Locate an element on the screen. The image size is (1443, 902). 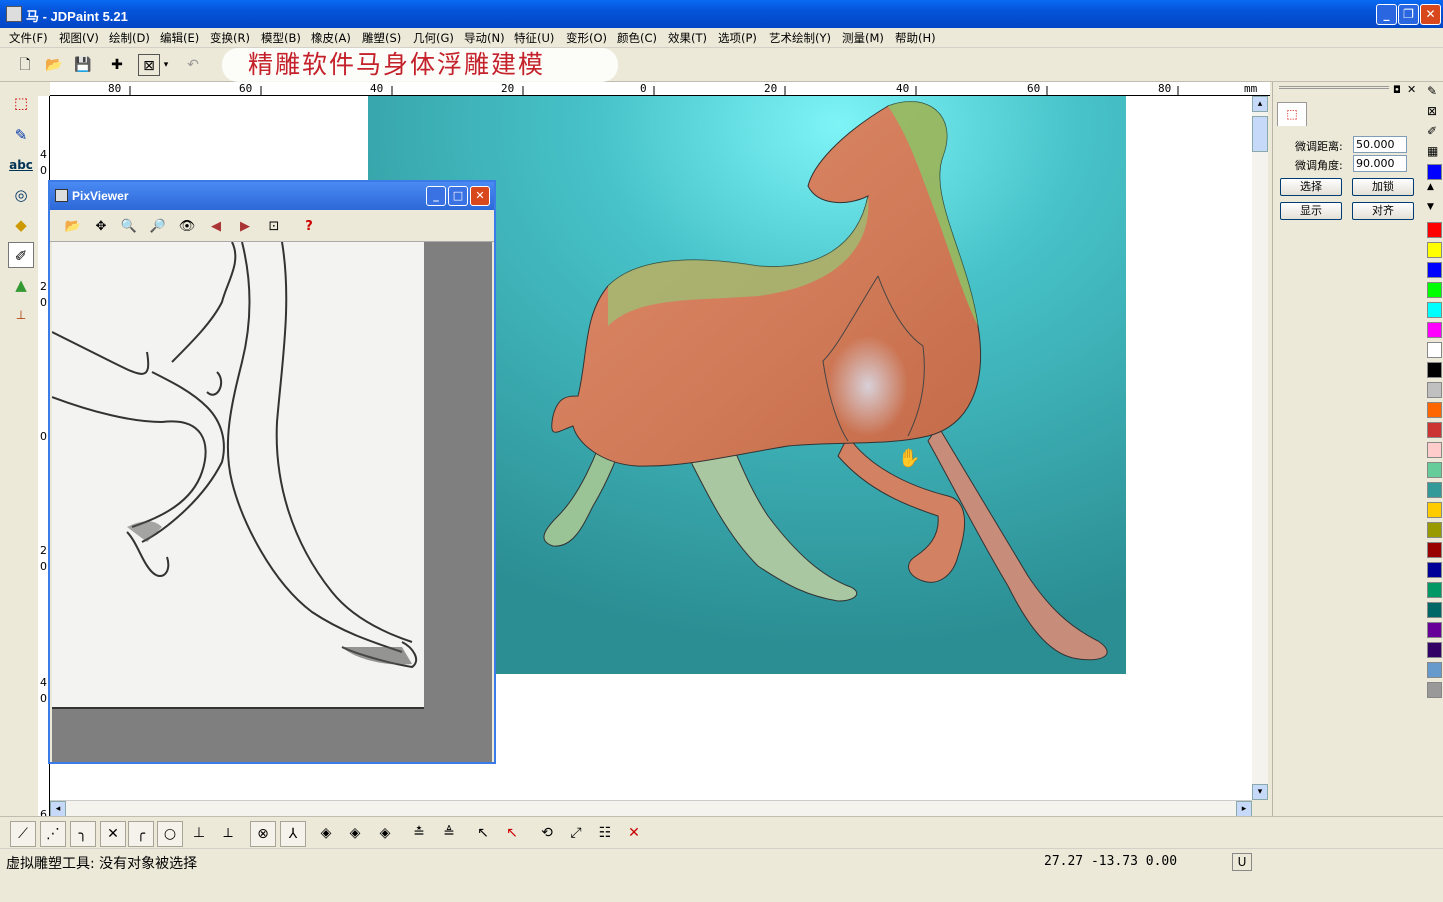
previous-icon: ◀ is located at coordinates (216, 227).